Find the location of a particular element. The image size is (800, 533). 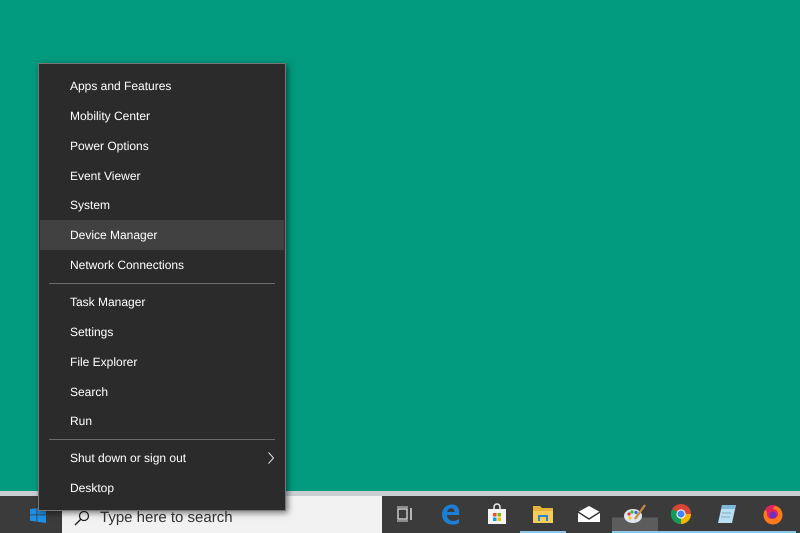

menu-item: Apps and Features is located at coordinates (162, 86).